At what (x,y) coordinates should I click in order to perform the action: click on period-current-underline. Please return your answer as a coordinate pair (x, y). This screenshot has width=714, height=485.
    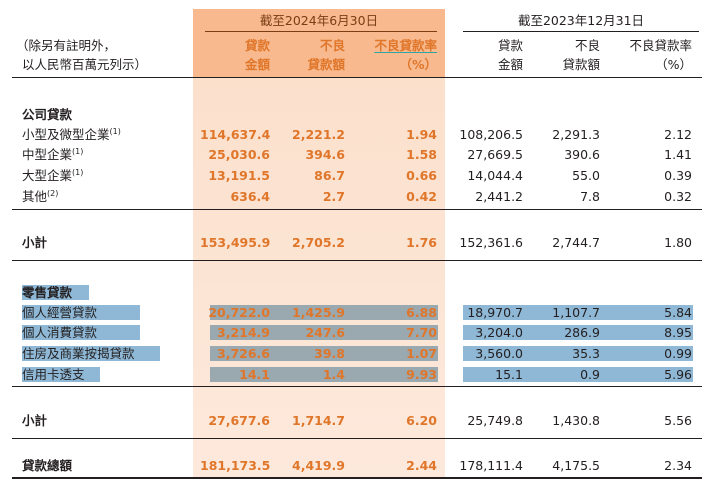
    Looking at the image, I should click on (321, 31).